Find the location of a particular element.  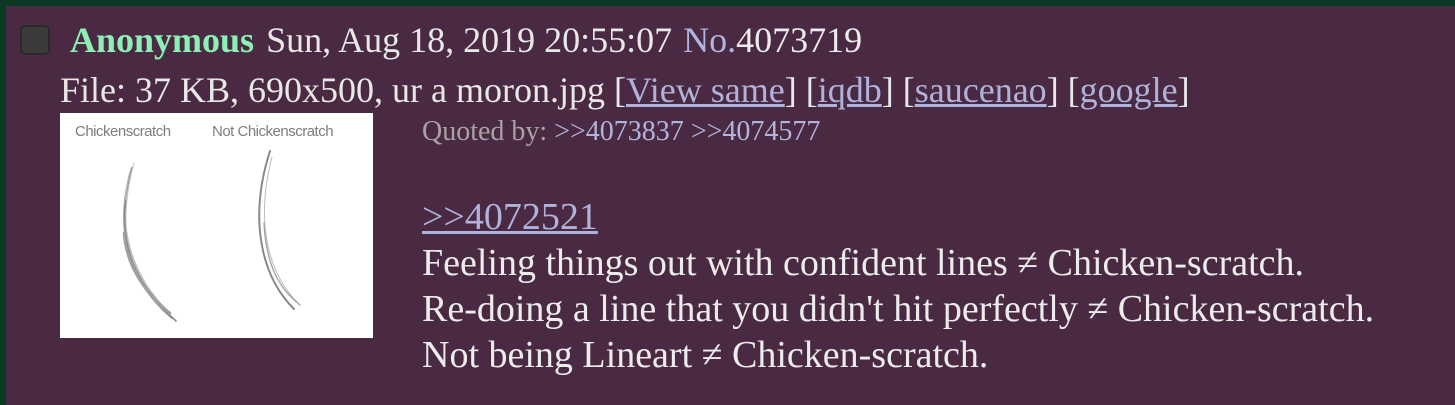

thumbnail-left-label: Chickenscratch is located at coordinates (123, 131).